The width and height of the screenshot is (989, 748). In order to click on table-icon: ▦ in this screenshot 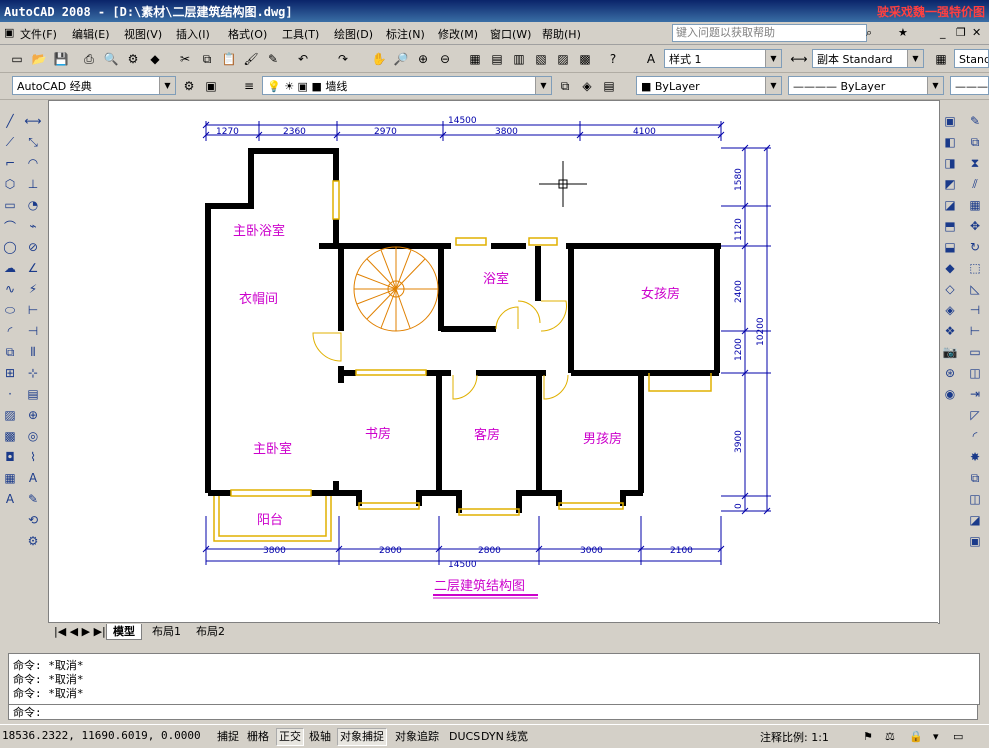, I will do `click(10, 478)`.